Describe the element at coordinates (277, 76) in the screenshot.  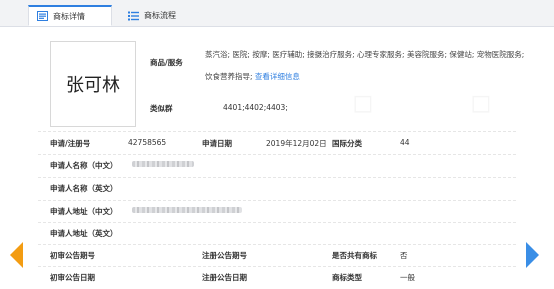
I see `view-details-link: 查看详细信息` at that location.